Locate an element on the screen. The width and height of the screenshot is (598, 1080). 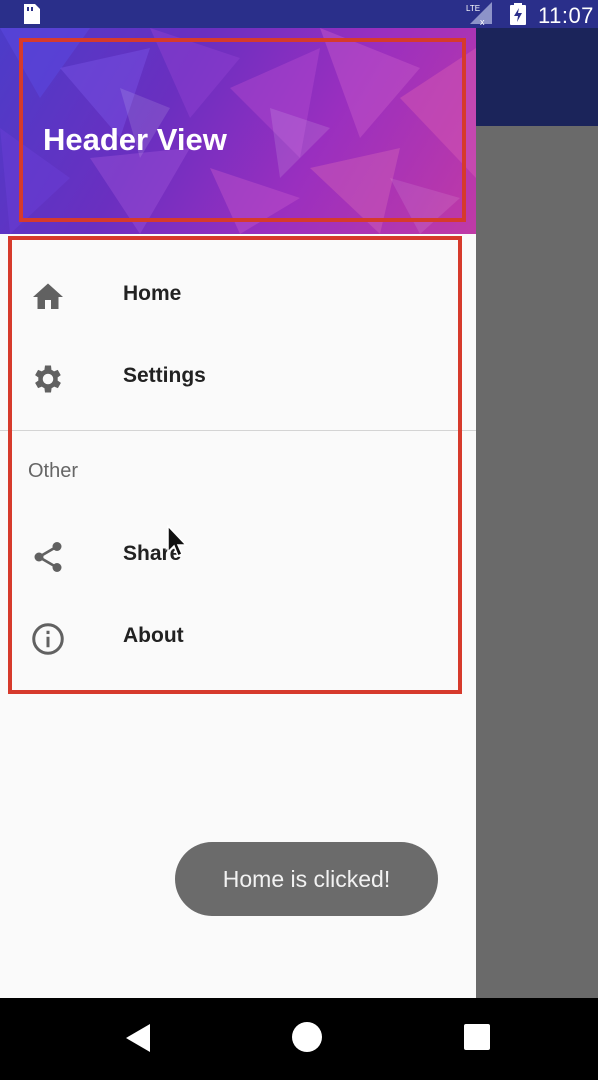
menu-item-settings: Settings is located at coordinates (238, 376).